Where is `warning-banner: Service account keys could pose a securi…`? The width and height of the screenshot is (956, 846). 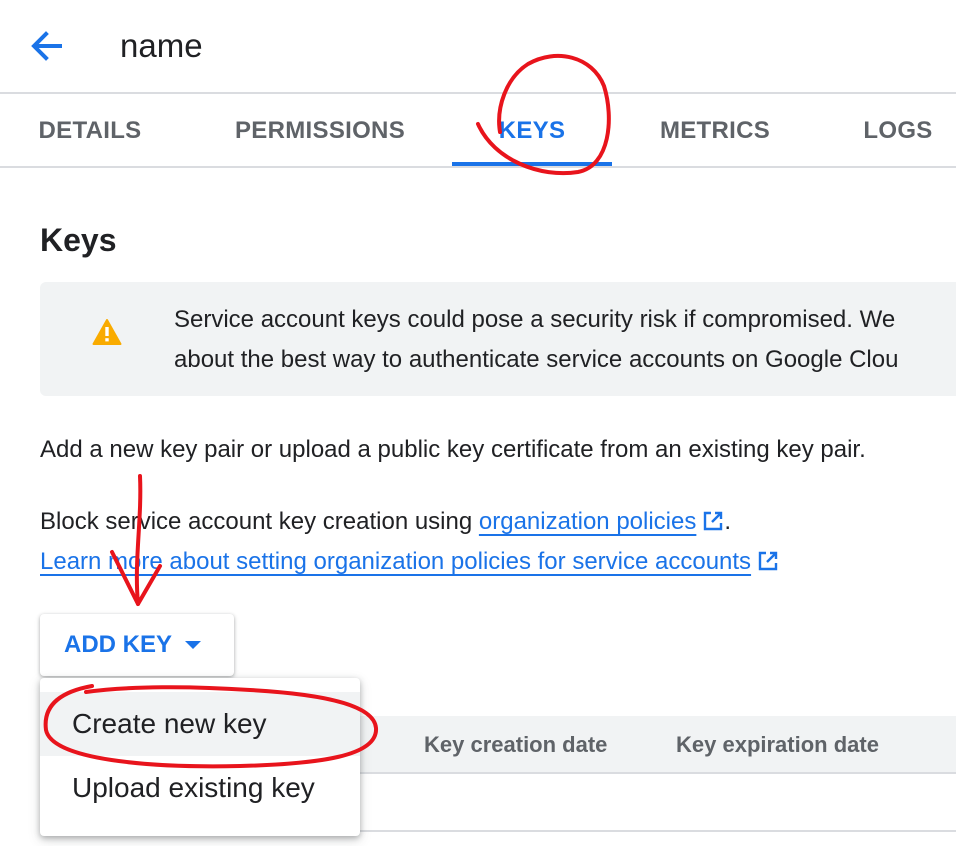 warning-banner: Service account keys could pose a securi… is located at coordinates (498, 339).